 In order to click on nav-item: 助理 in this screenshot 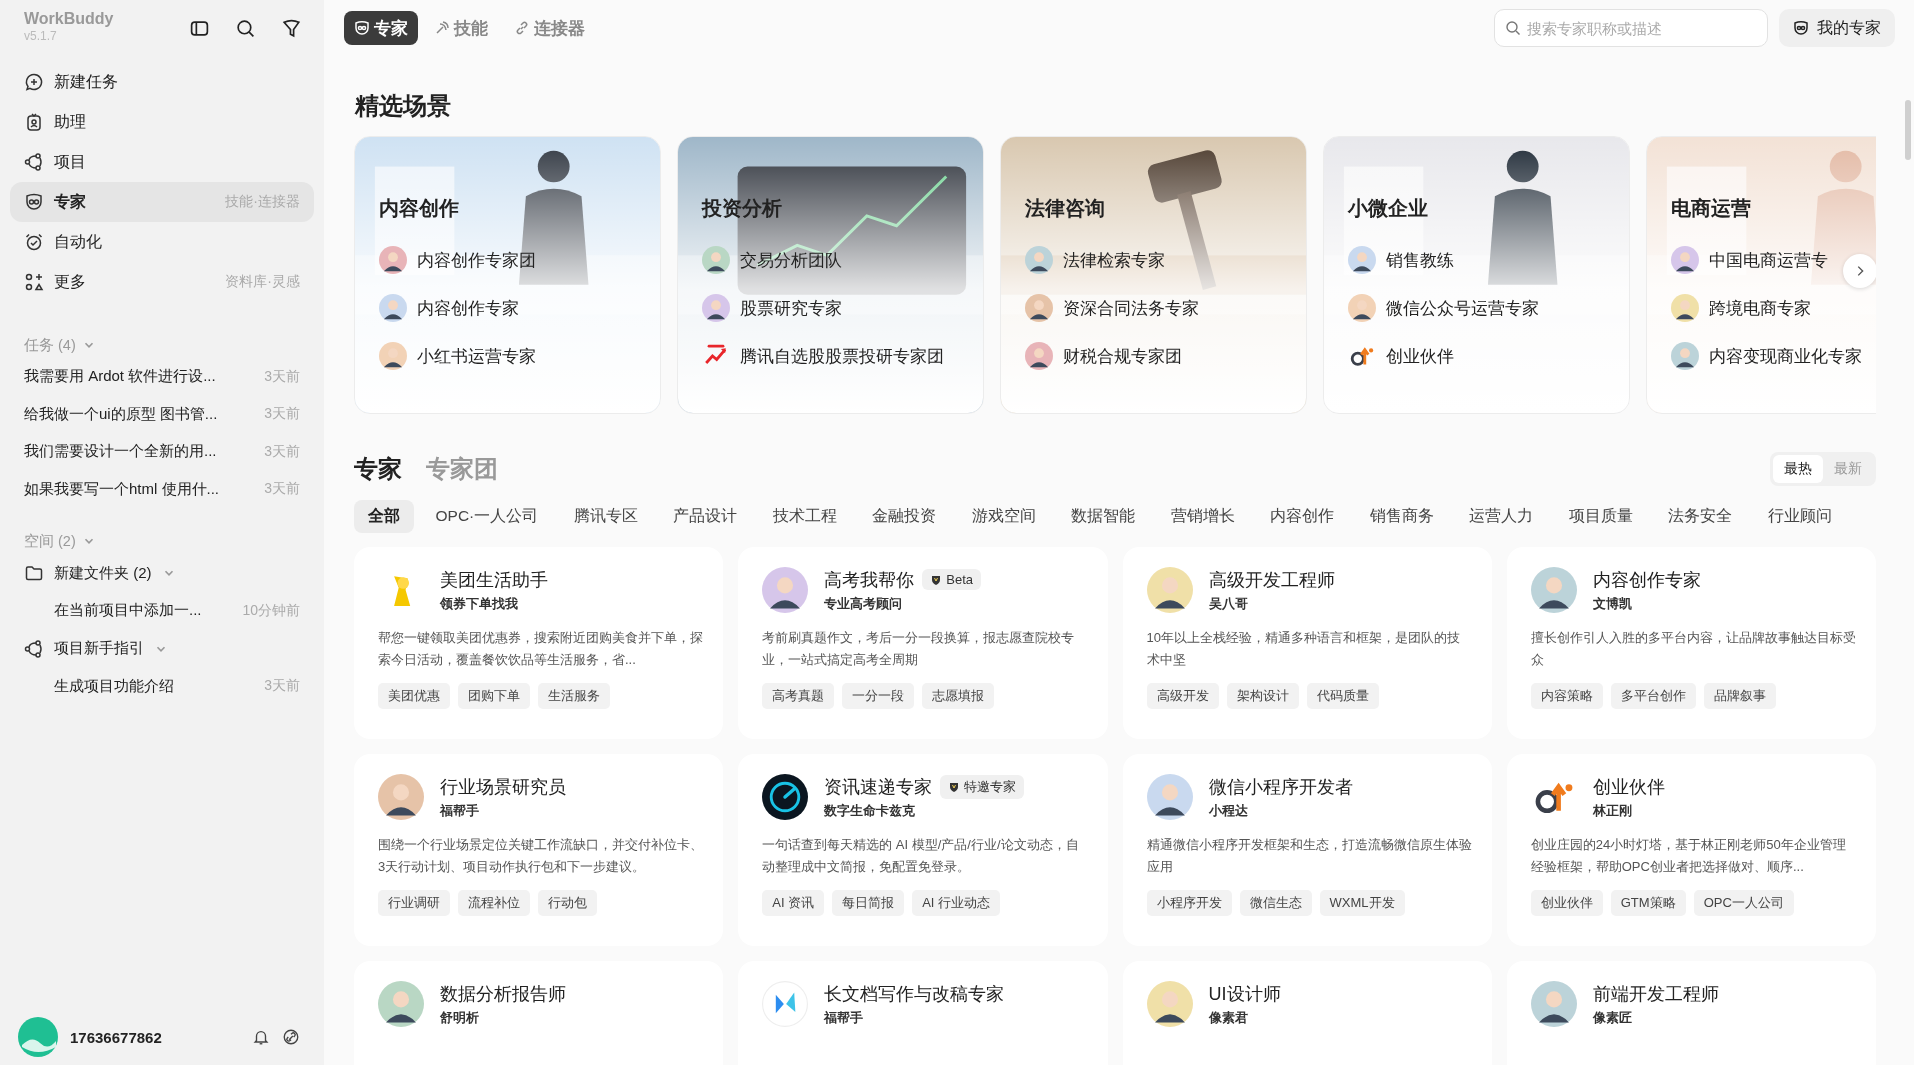, I will do `click(162, 122)`.